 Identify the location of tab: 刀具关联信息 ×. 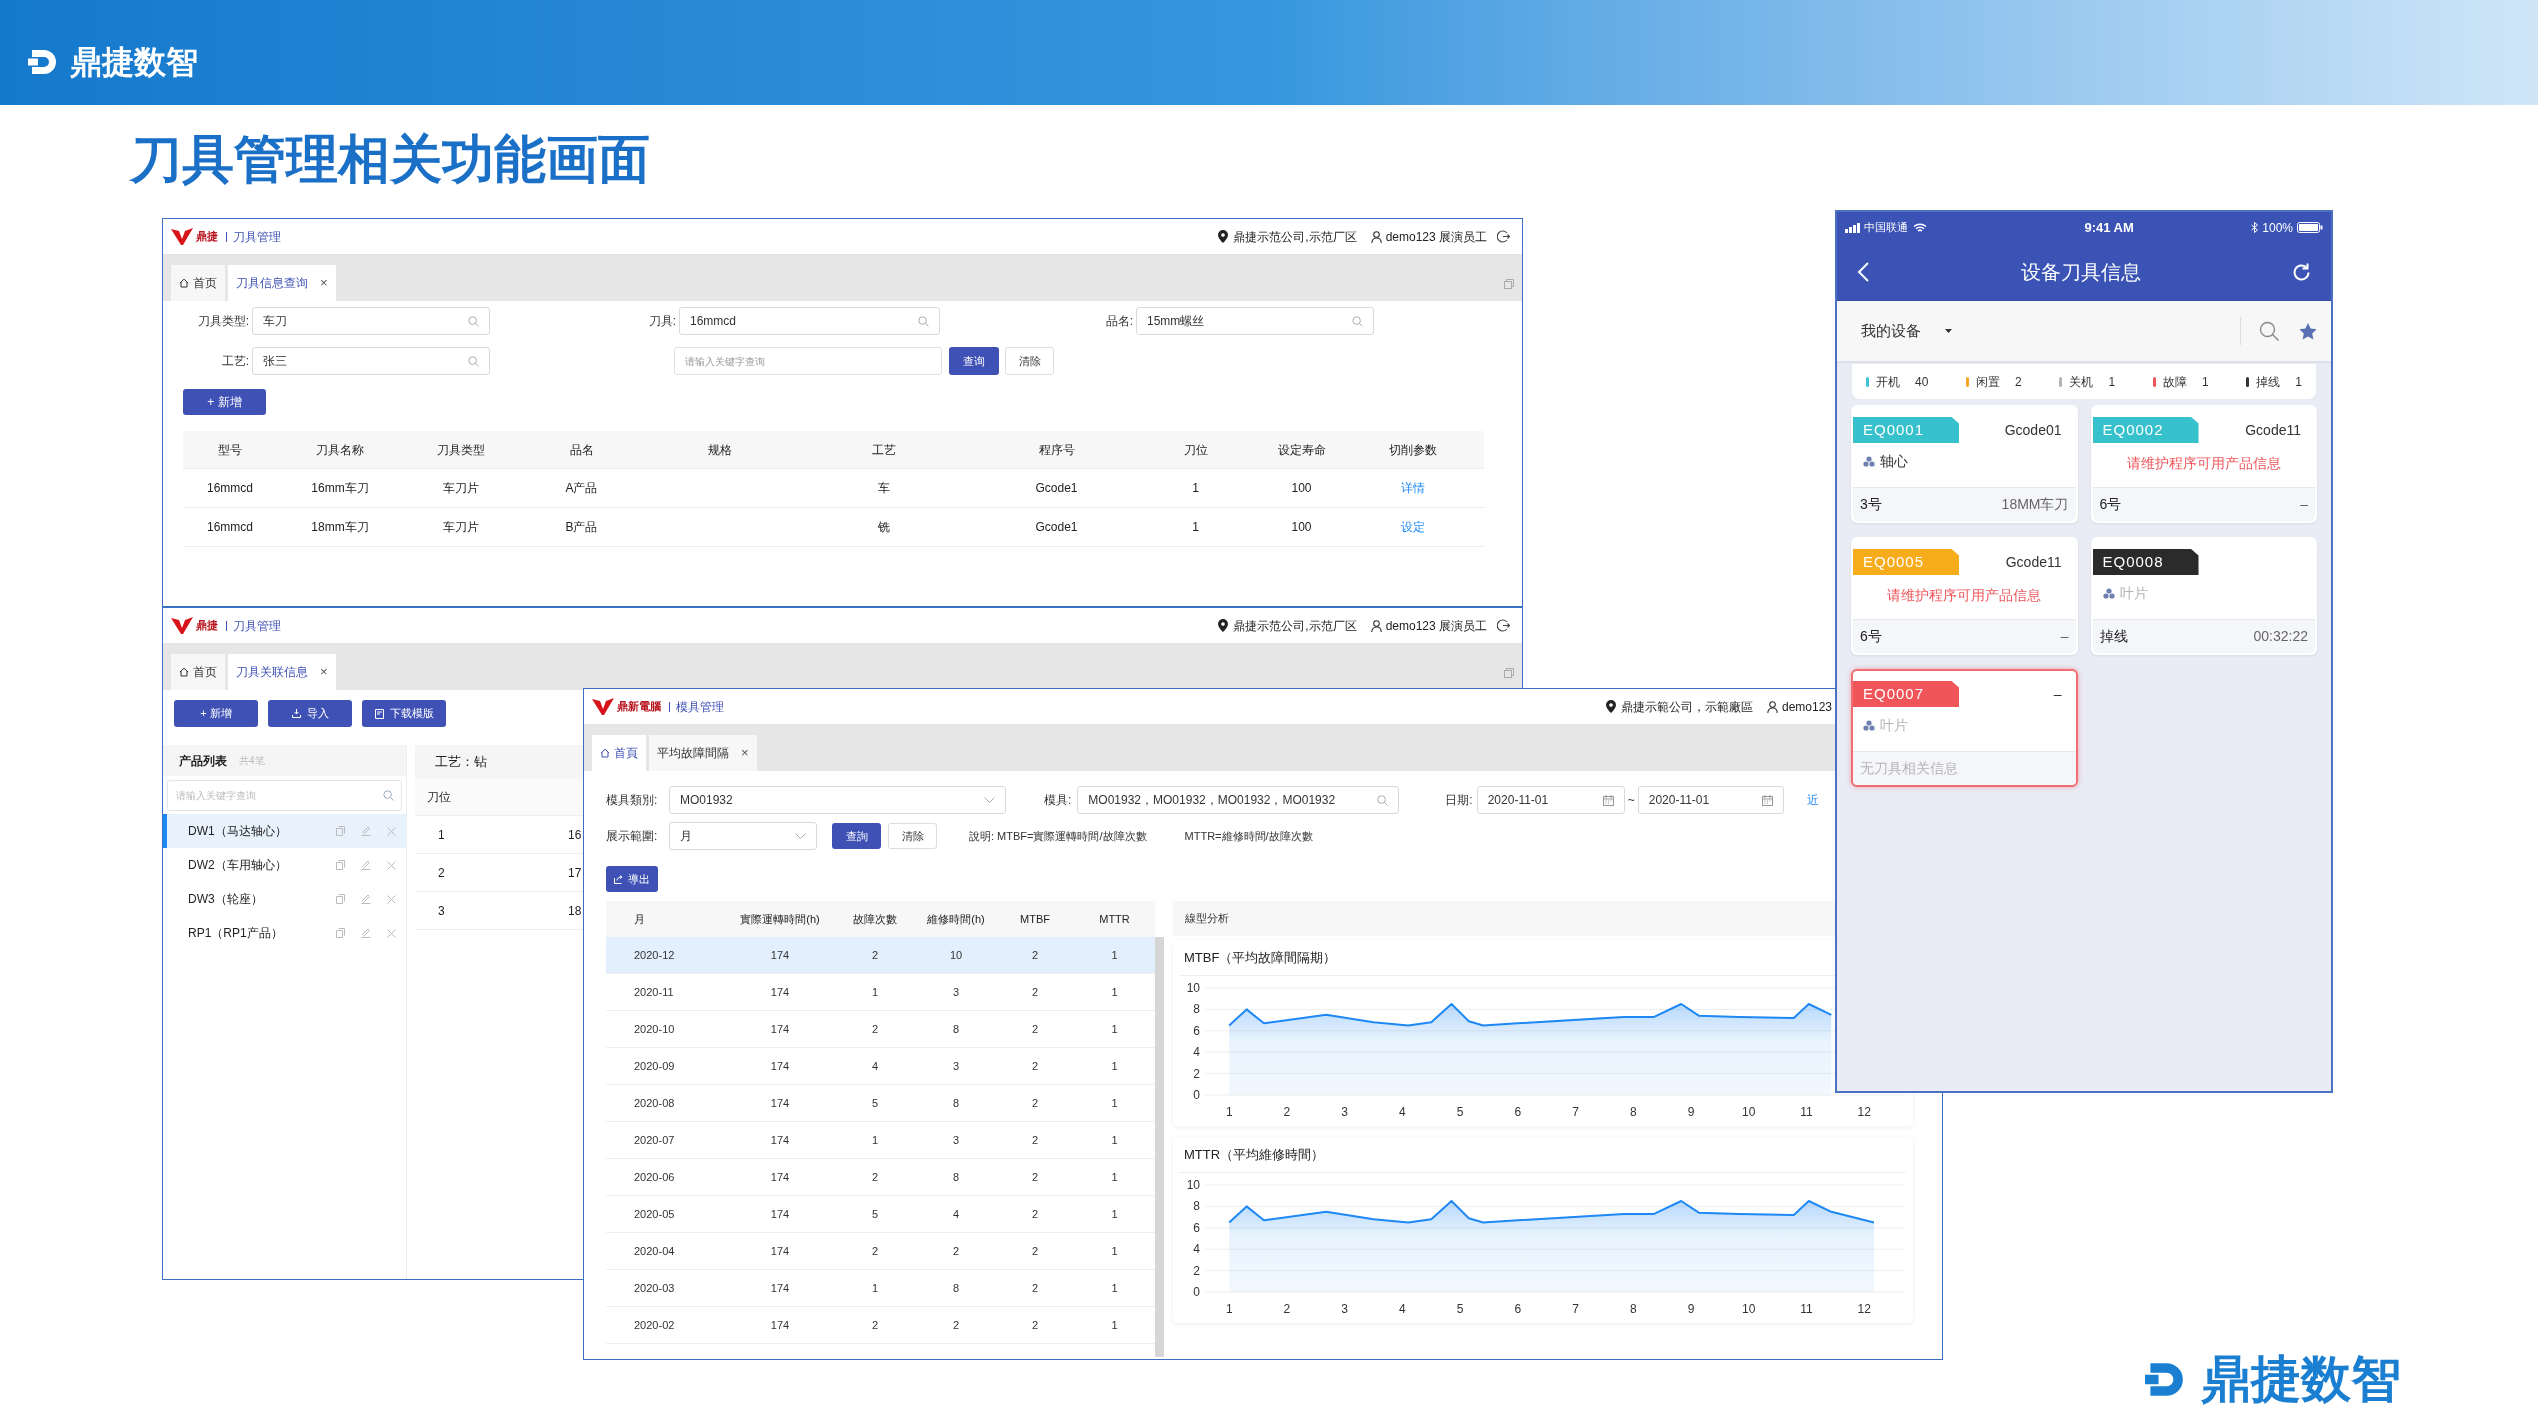
(282, 672).